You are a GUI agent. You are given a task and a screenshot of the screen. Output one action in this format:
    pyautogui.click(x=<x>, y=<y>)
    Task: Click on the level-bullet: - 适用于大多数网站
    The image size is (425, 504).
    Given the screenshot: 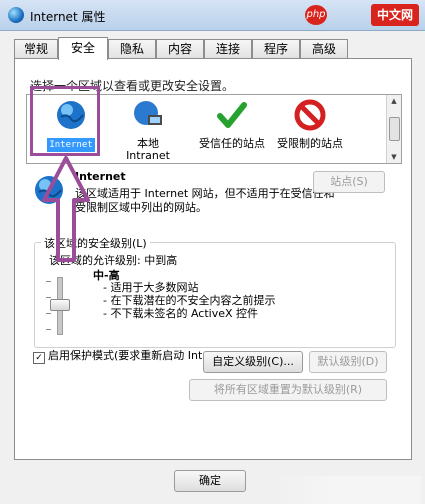 What is the action you would take?
    pyautogui.click(x=151, y=287)
    